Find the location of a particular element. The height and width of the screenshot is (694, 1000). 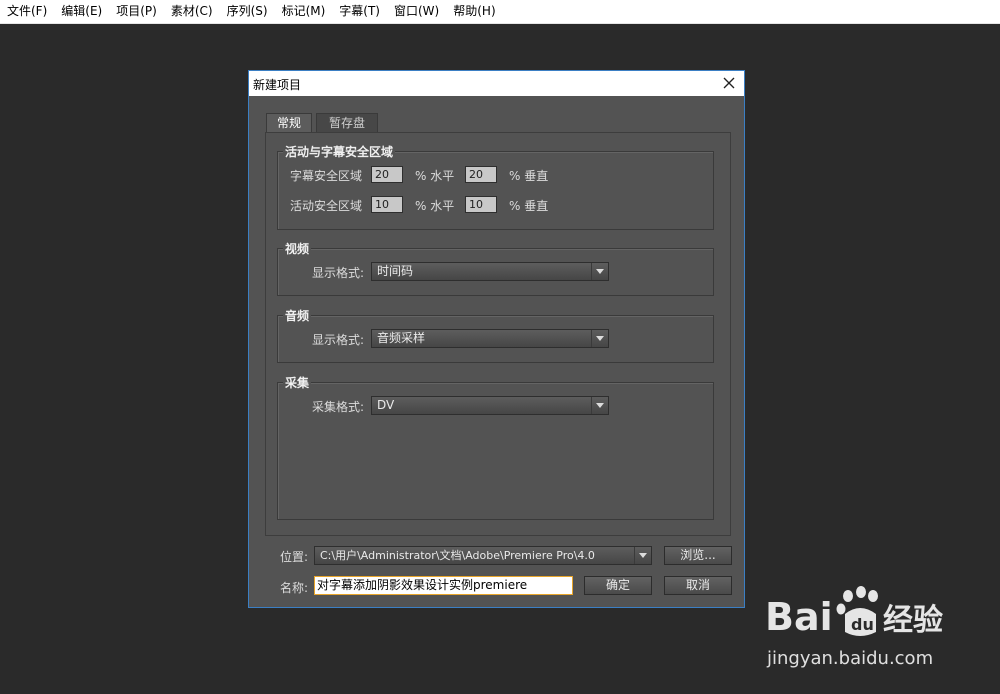

name-label: 名称: is located at coordinates (294, 588).